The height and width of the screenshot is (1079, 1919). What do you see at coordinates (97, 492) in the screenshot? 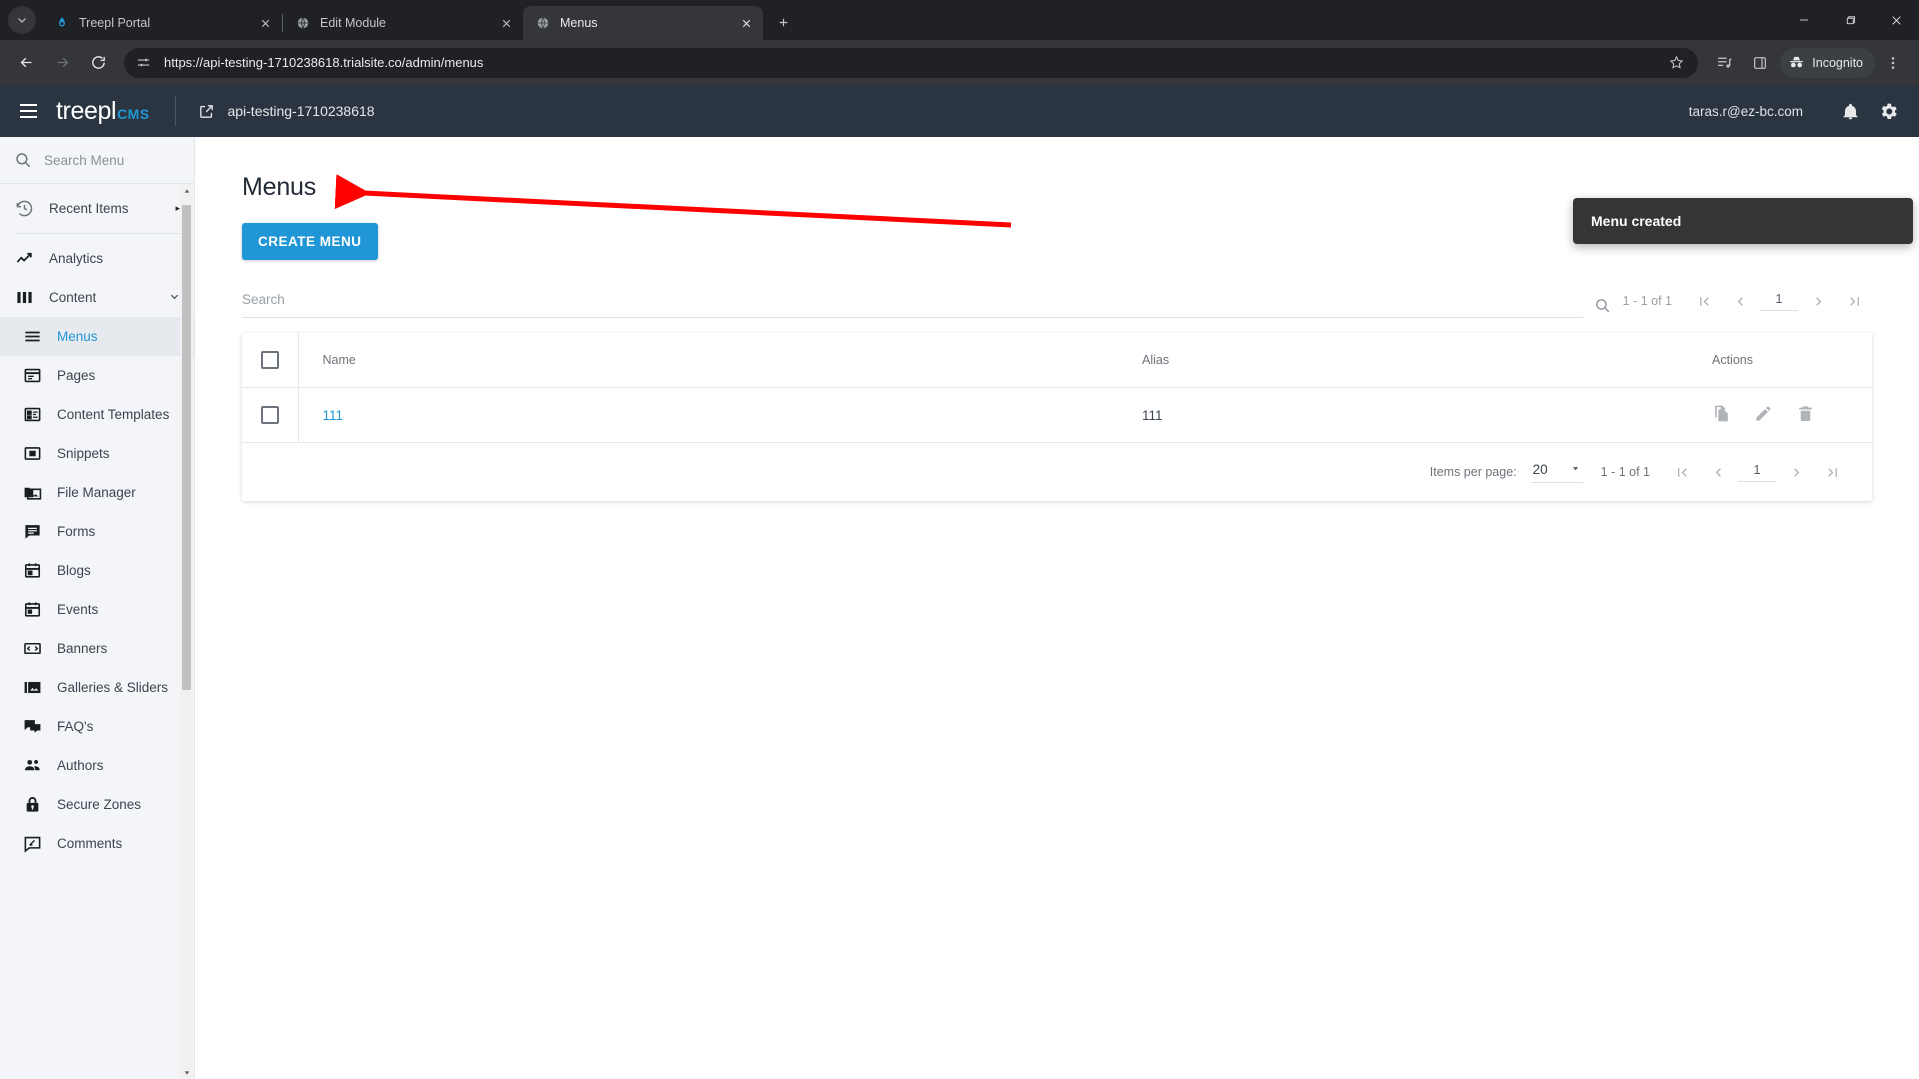
I see `sidebar-item-file-manager: File Manager` at bounding box center [97, 492].